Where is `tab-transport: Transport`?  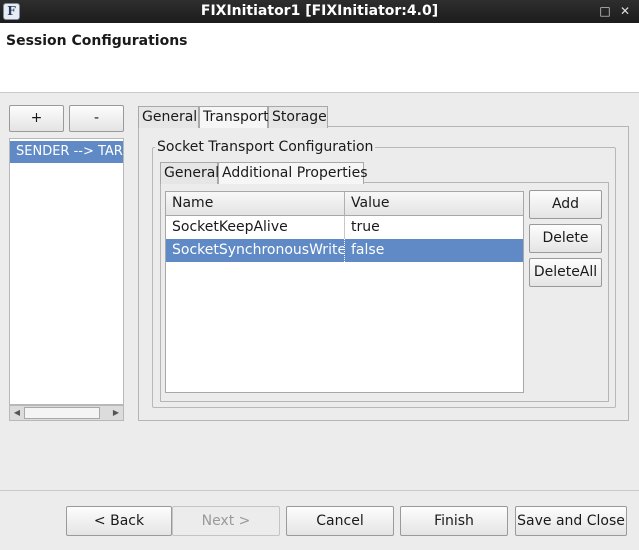 tab-transport: Transport is located at coordinates (234, 117).